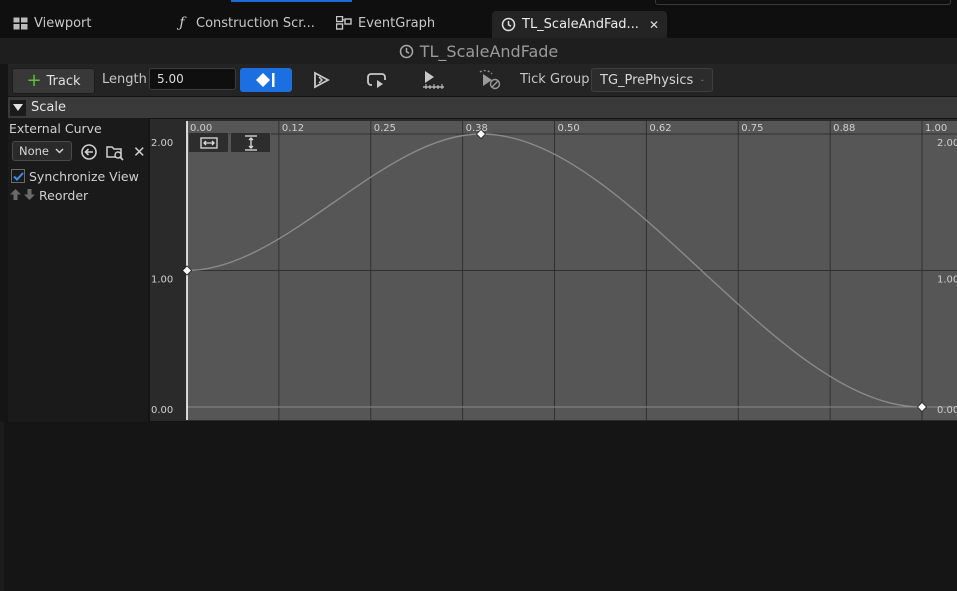 The width and height of the screenshot is (957, 591). I want to click on editor-title-bar: TL_ScaleAndFade, so click(478, 51).